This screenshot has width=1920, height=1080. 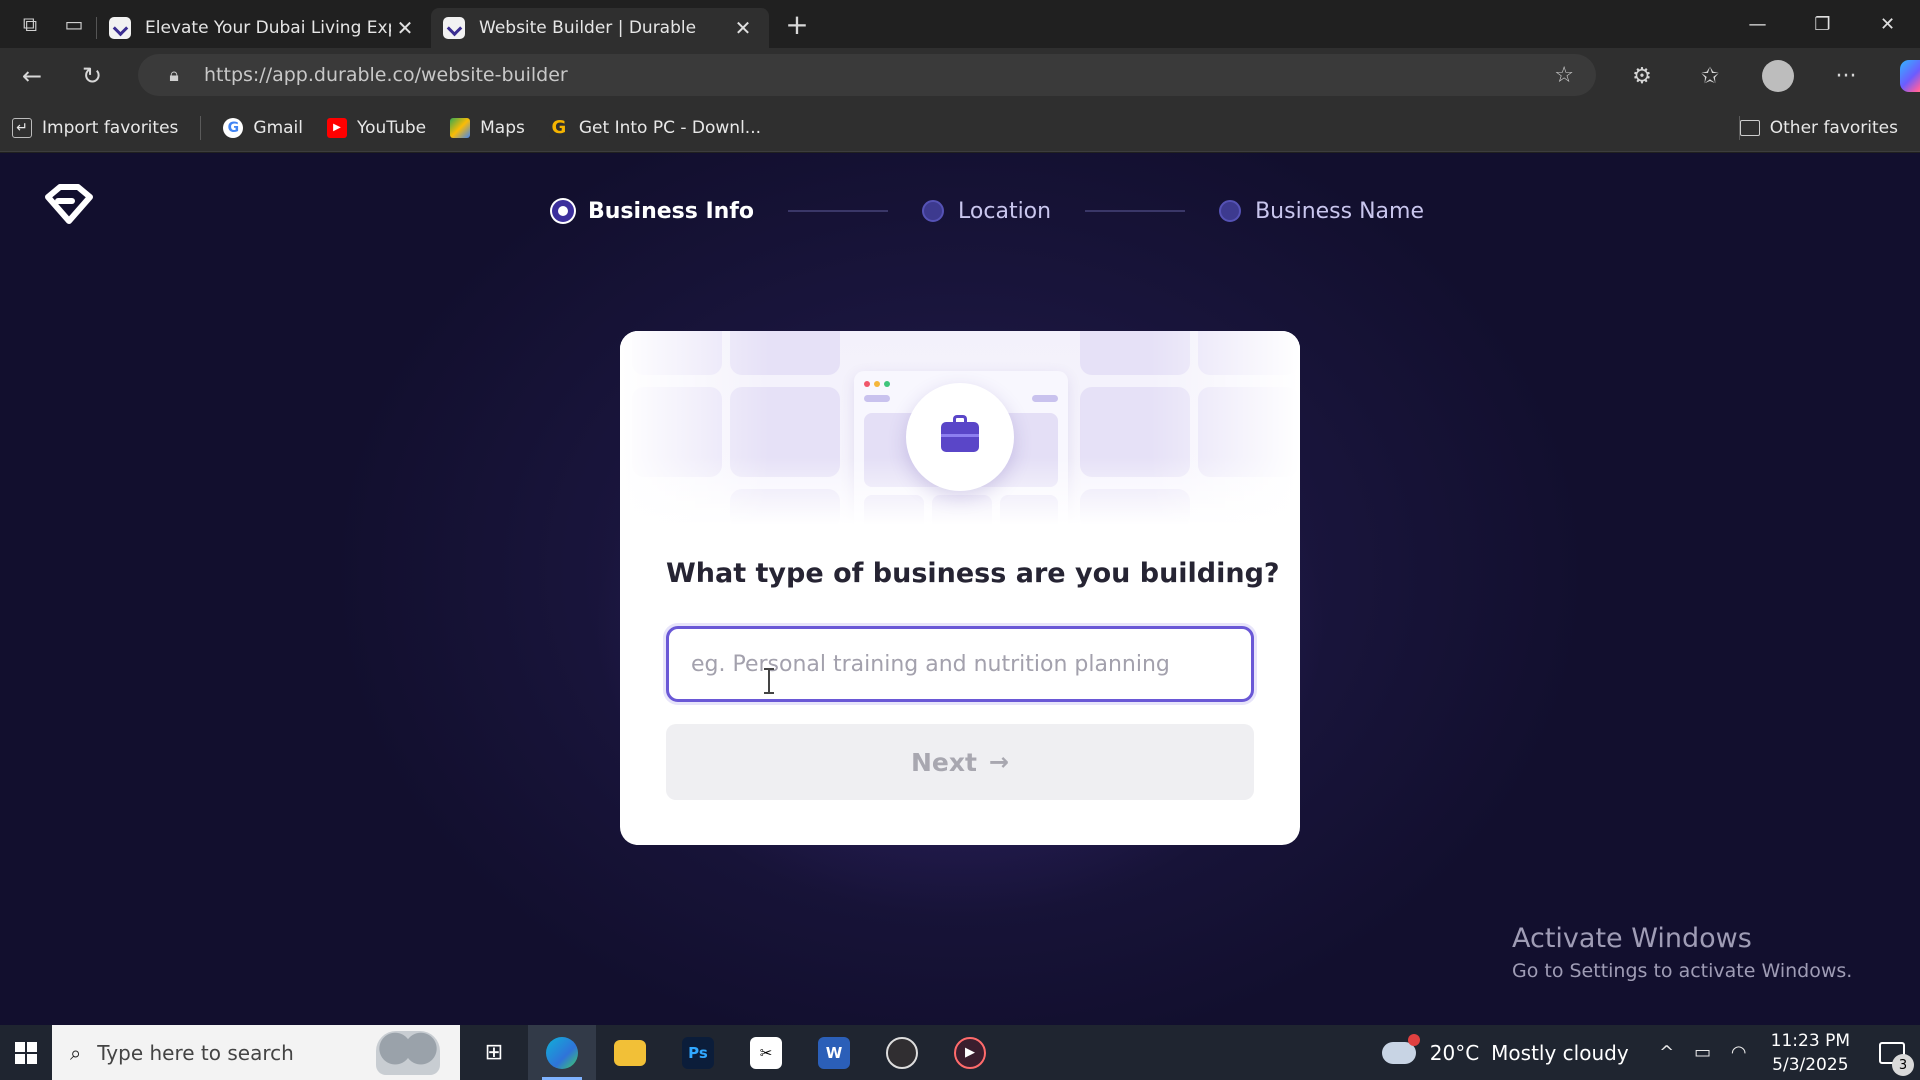 I want to click on bookmark-youtube: ▶ YouTube, so click(x=376, y=128).